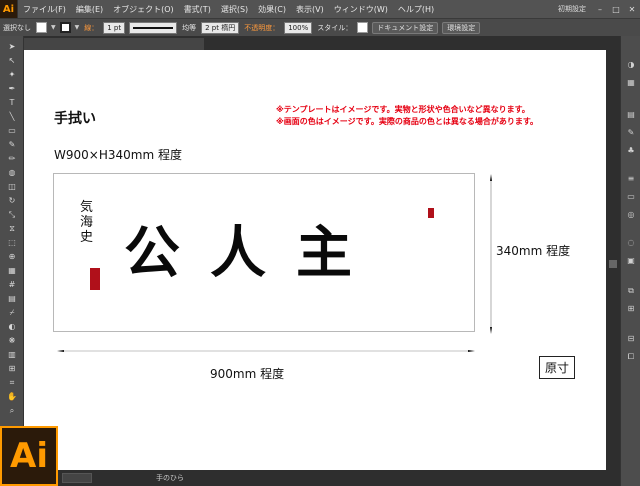 The width and height of the screenshot is (640, 486). I want to click on menu-object: オブジェクト(O), so click(143, 9).